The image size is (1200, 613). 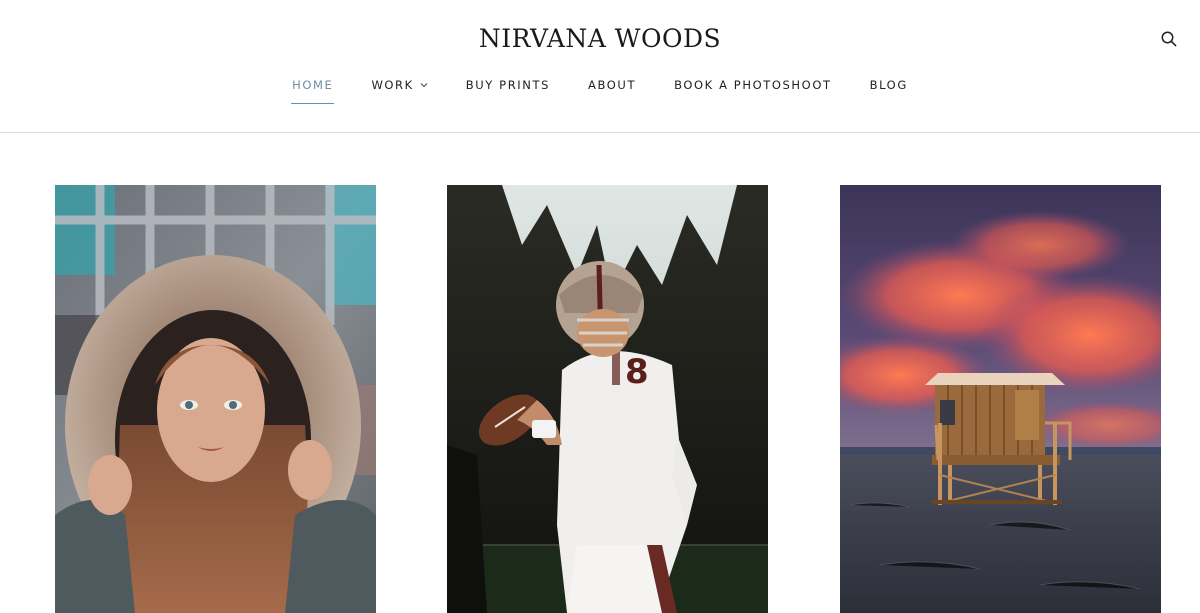 What do you see at coordinates (313, 85) in the screenshot?
I see `nav-item-label: HOME` at bounding box center [313, 85].